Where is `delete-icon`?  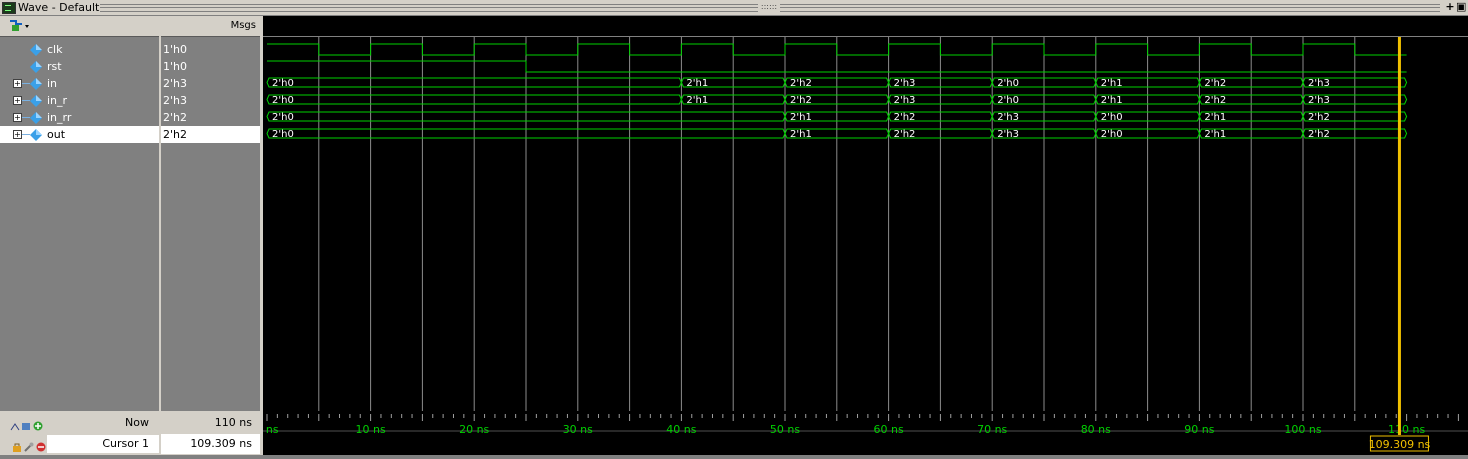
delete-icon is located at coordinates (41, 445).